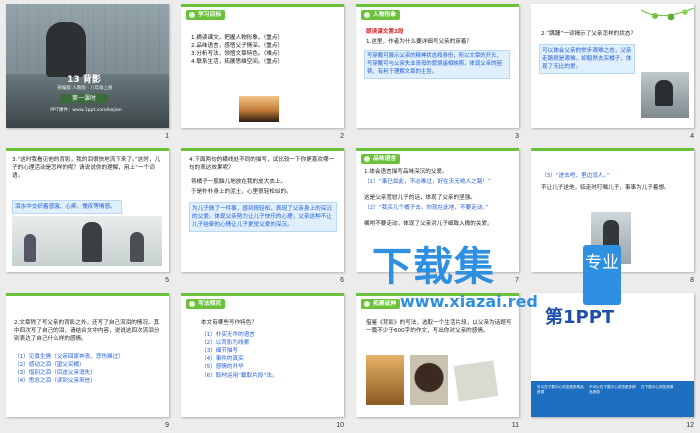 Image resolution: width=700 pixels, height=433 pixels. Describe the element at coordinates (580, 317) in the screenshot. I see `site-logo: 第1PPT` at that location.